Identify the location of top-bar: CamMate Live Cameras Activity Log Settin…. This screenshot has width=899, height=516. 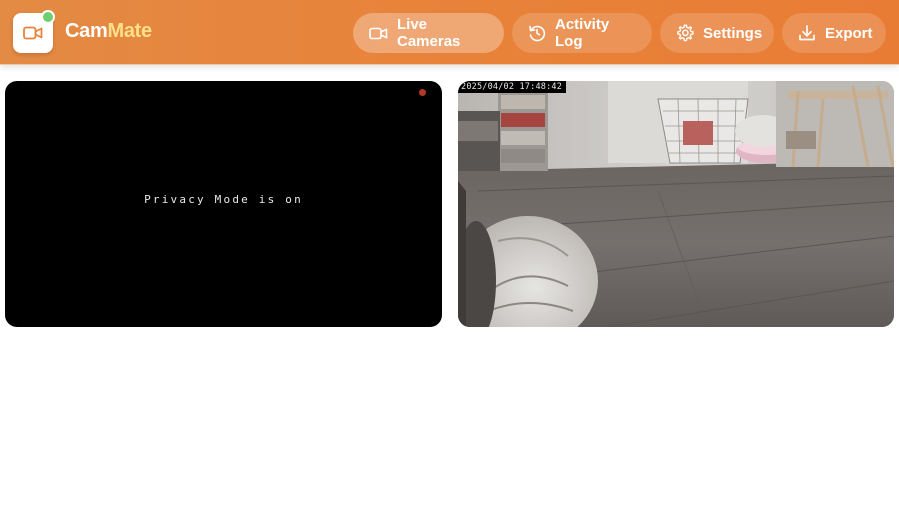
(449, 32).